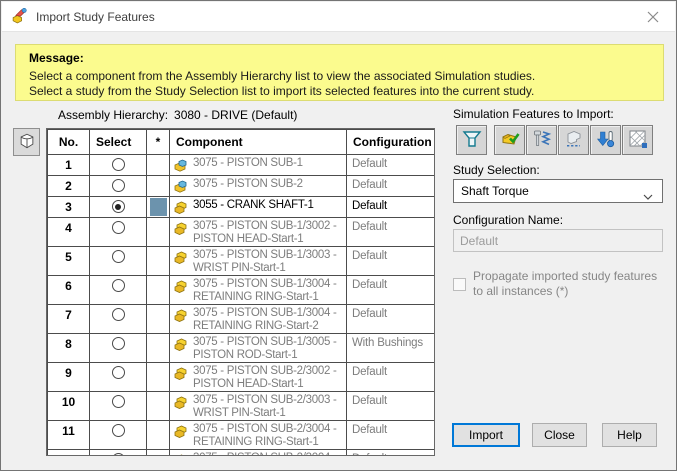  What do you see at coordinates (479, 240) in the screenshot?
I see `configuration-name-value: Default` at bounding box center [479, 240].